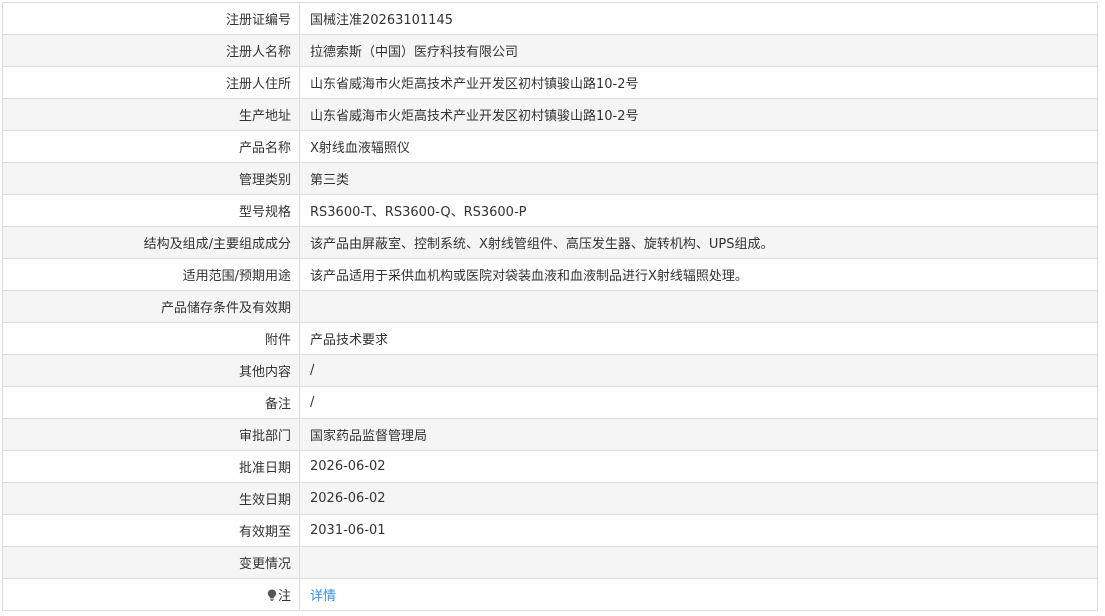  Describe the element at coordinates (151, 402) in the screenshot. I see `field-label: 备注` at that location.